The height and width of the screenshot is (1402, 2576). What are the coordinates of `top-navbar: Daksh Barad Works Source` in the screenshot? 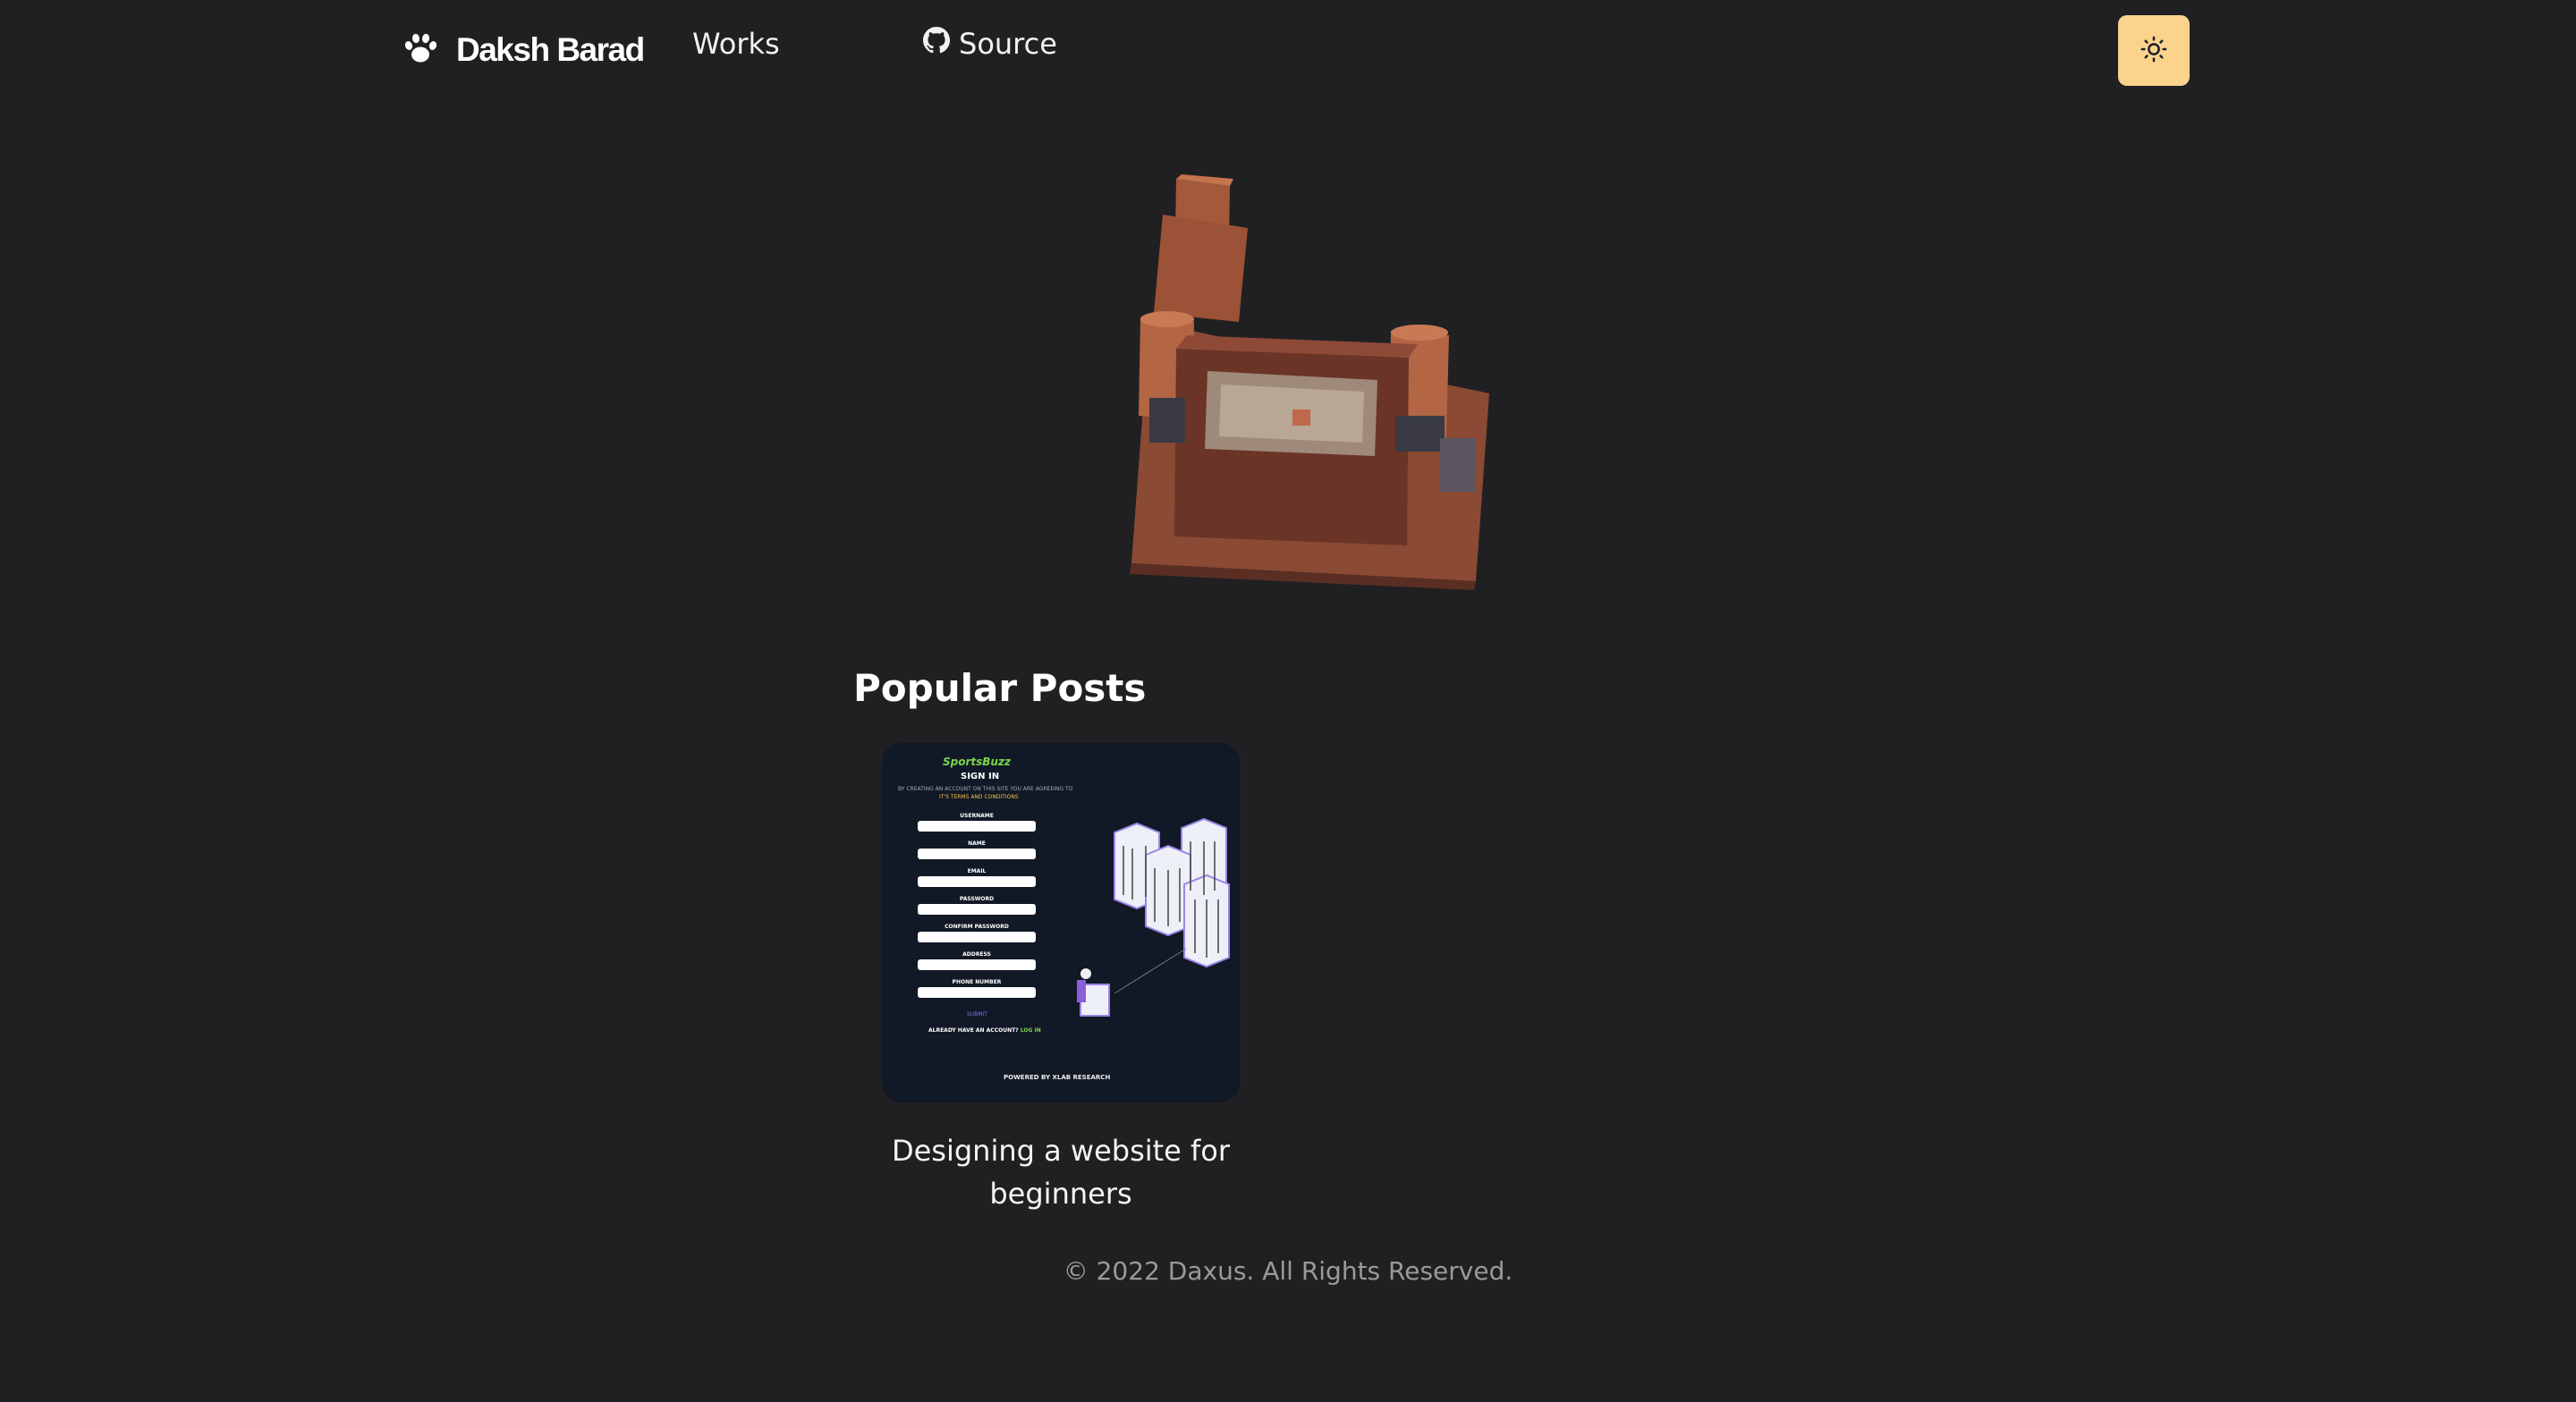 It's located at (1288, 50).